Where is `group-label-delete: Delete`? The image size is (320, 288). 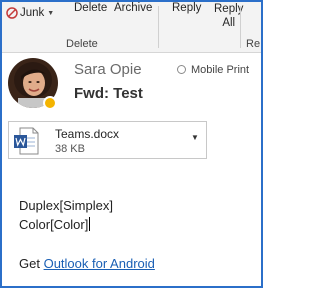 group-label-delete: Delete is located at coordinates (82, 44).